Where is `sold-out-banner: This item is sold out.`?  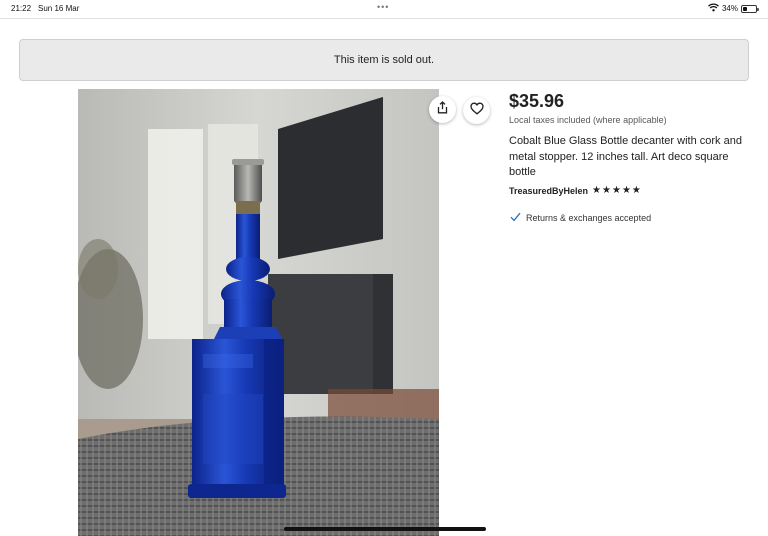
sold-out-banner: This item is sold out. is located at coordinates (384, 60).